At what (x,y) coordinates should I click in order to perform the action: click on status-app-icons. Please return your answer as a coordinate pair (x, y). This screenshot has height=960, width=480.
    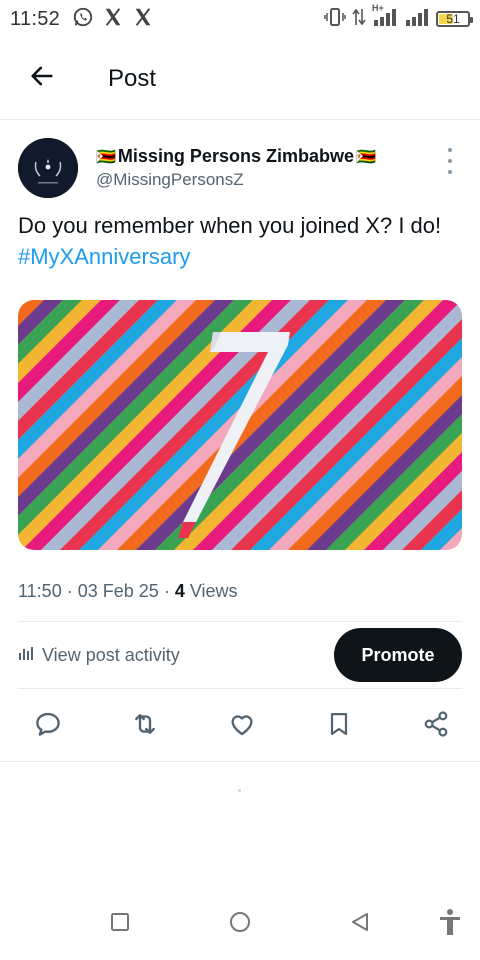
    Looking at the image, I should click on (113, 19).